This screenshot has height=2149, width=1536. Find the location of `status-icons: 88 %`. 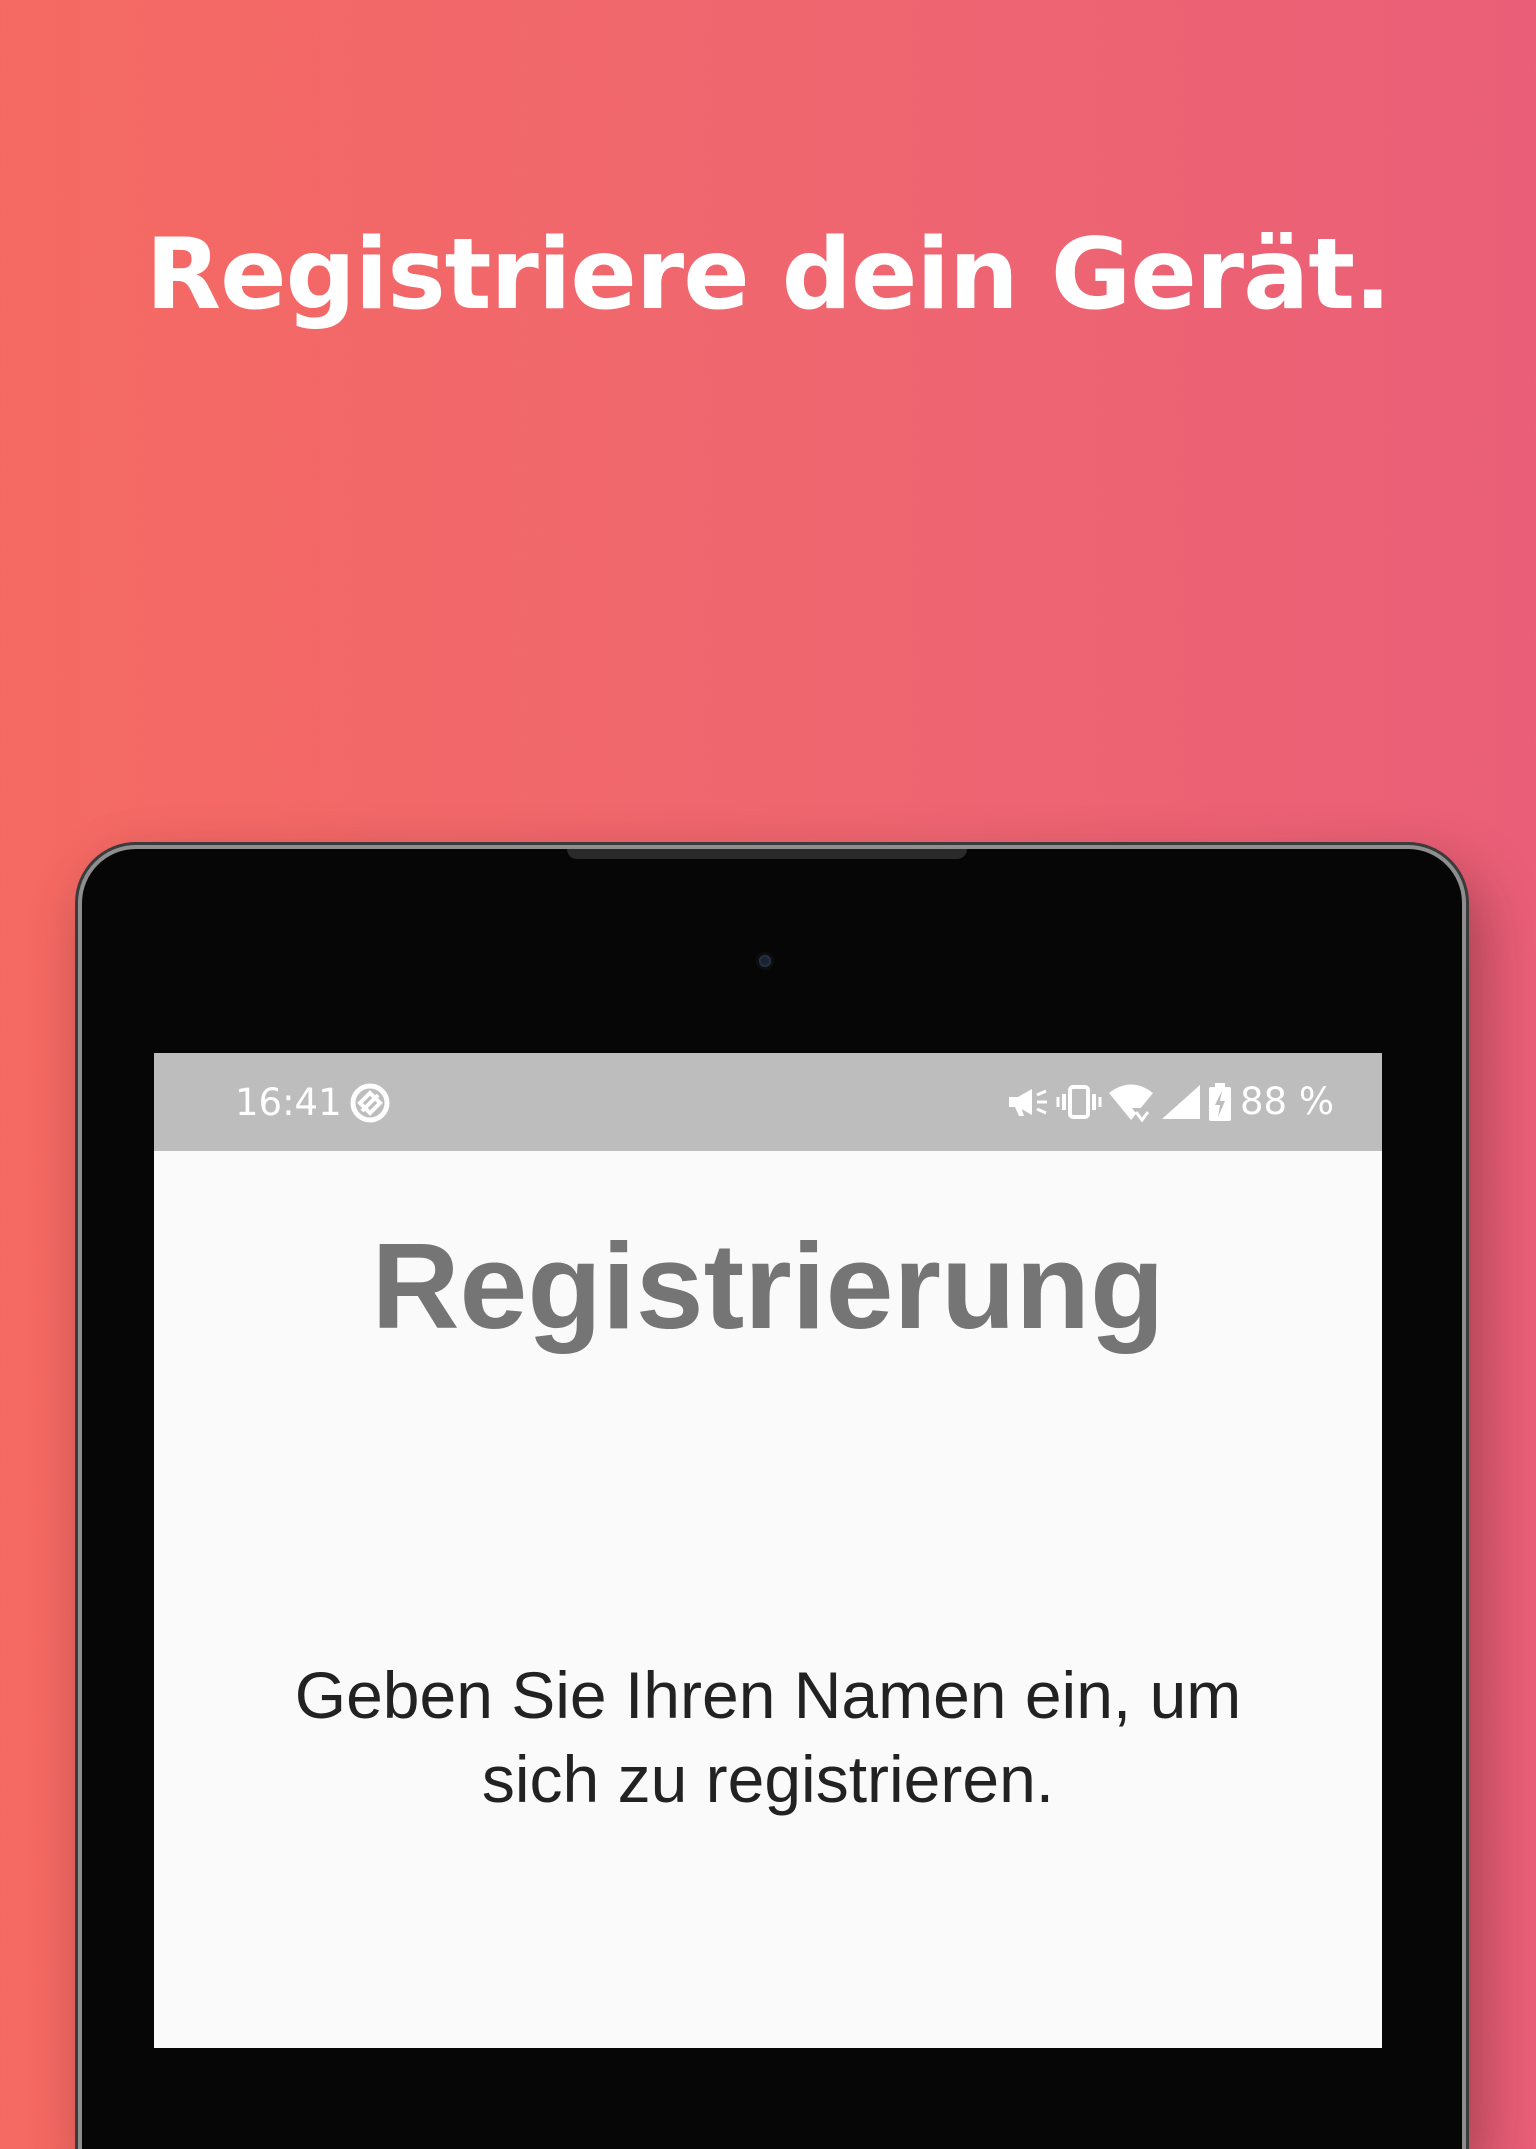

status-icons: 88 % is located at coordinates (1170, 1102).